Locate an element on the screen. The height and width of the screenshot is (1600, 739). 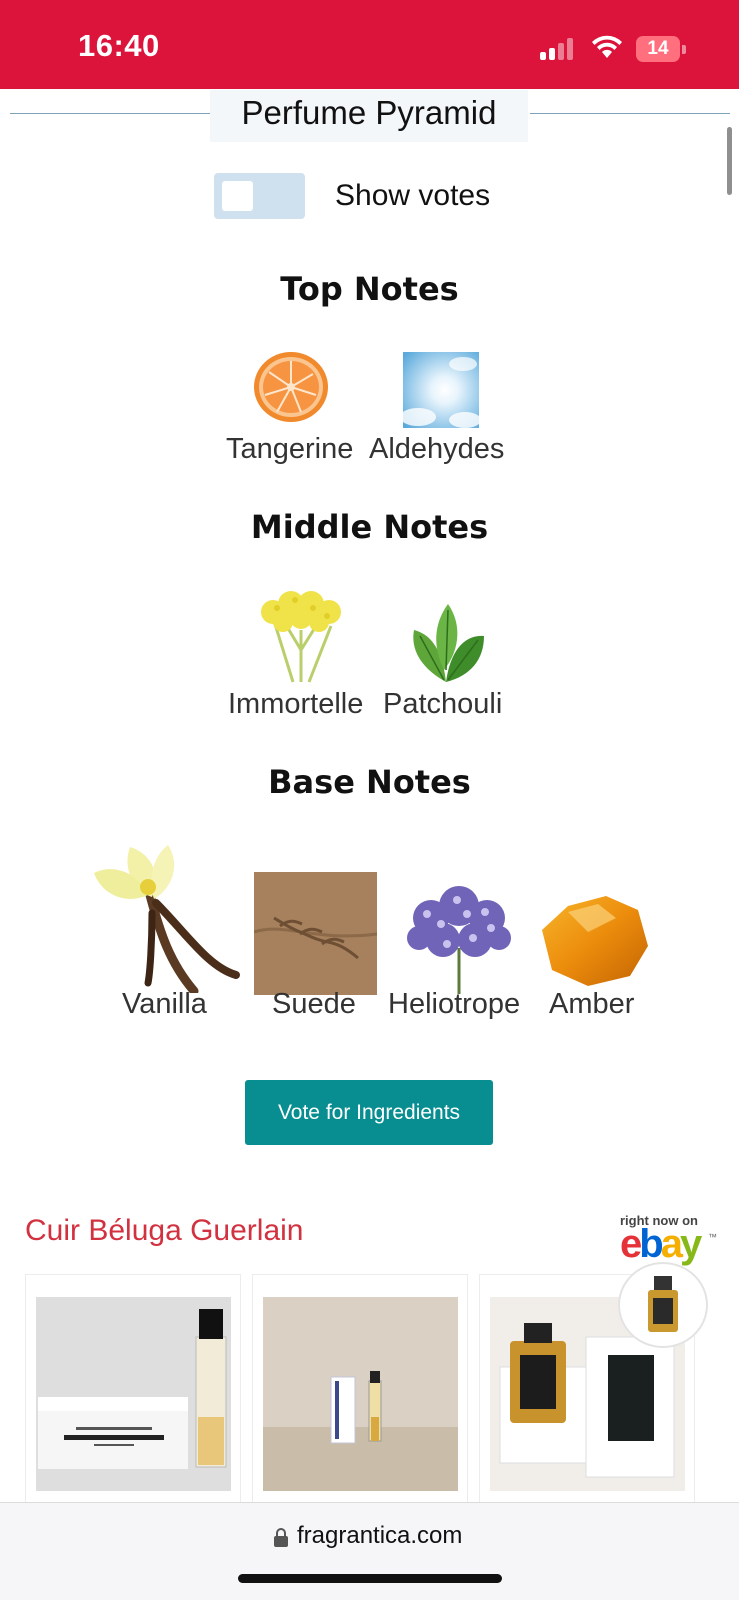
status-bar: 16:40 14 is located at coordinates (369, 44).